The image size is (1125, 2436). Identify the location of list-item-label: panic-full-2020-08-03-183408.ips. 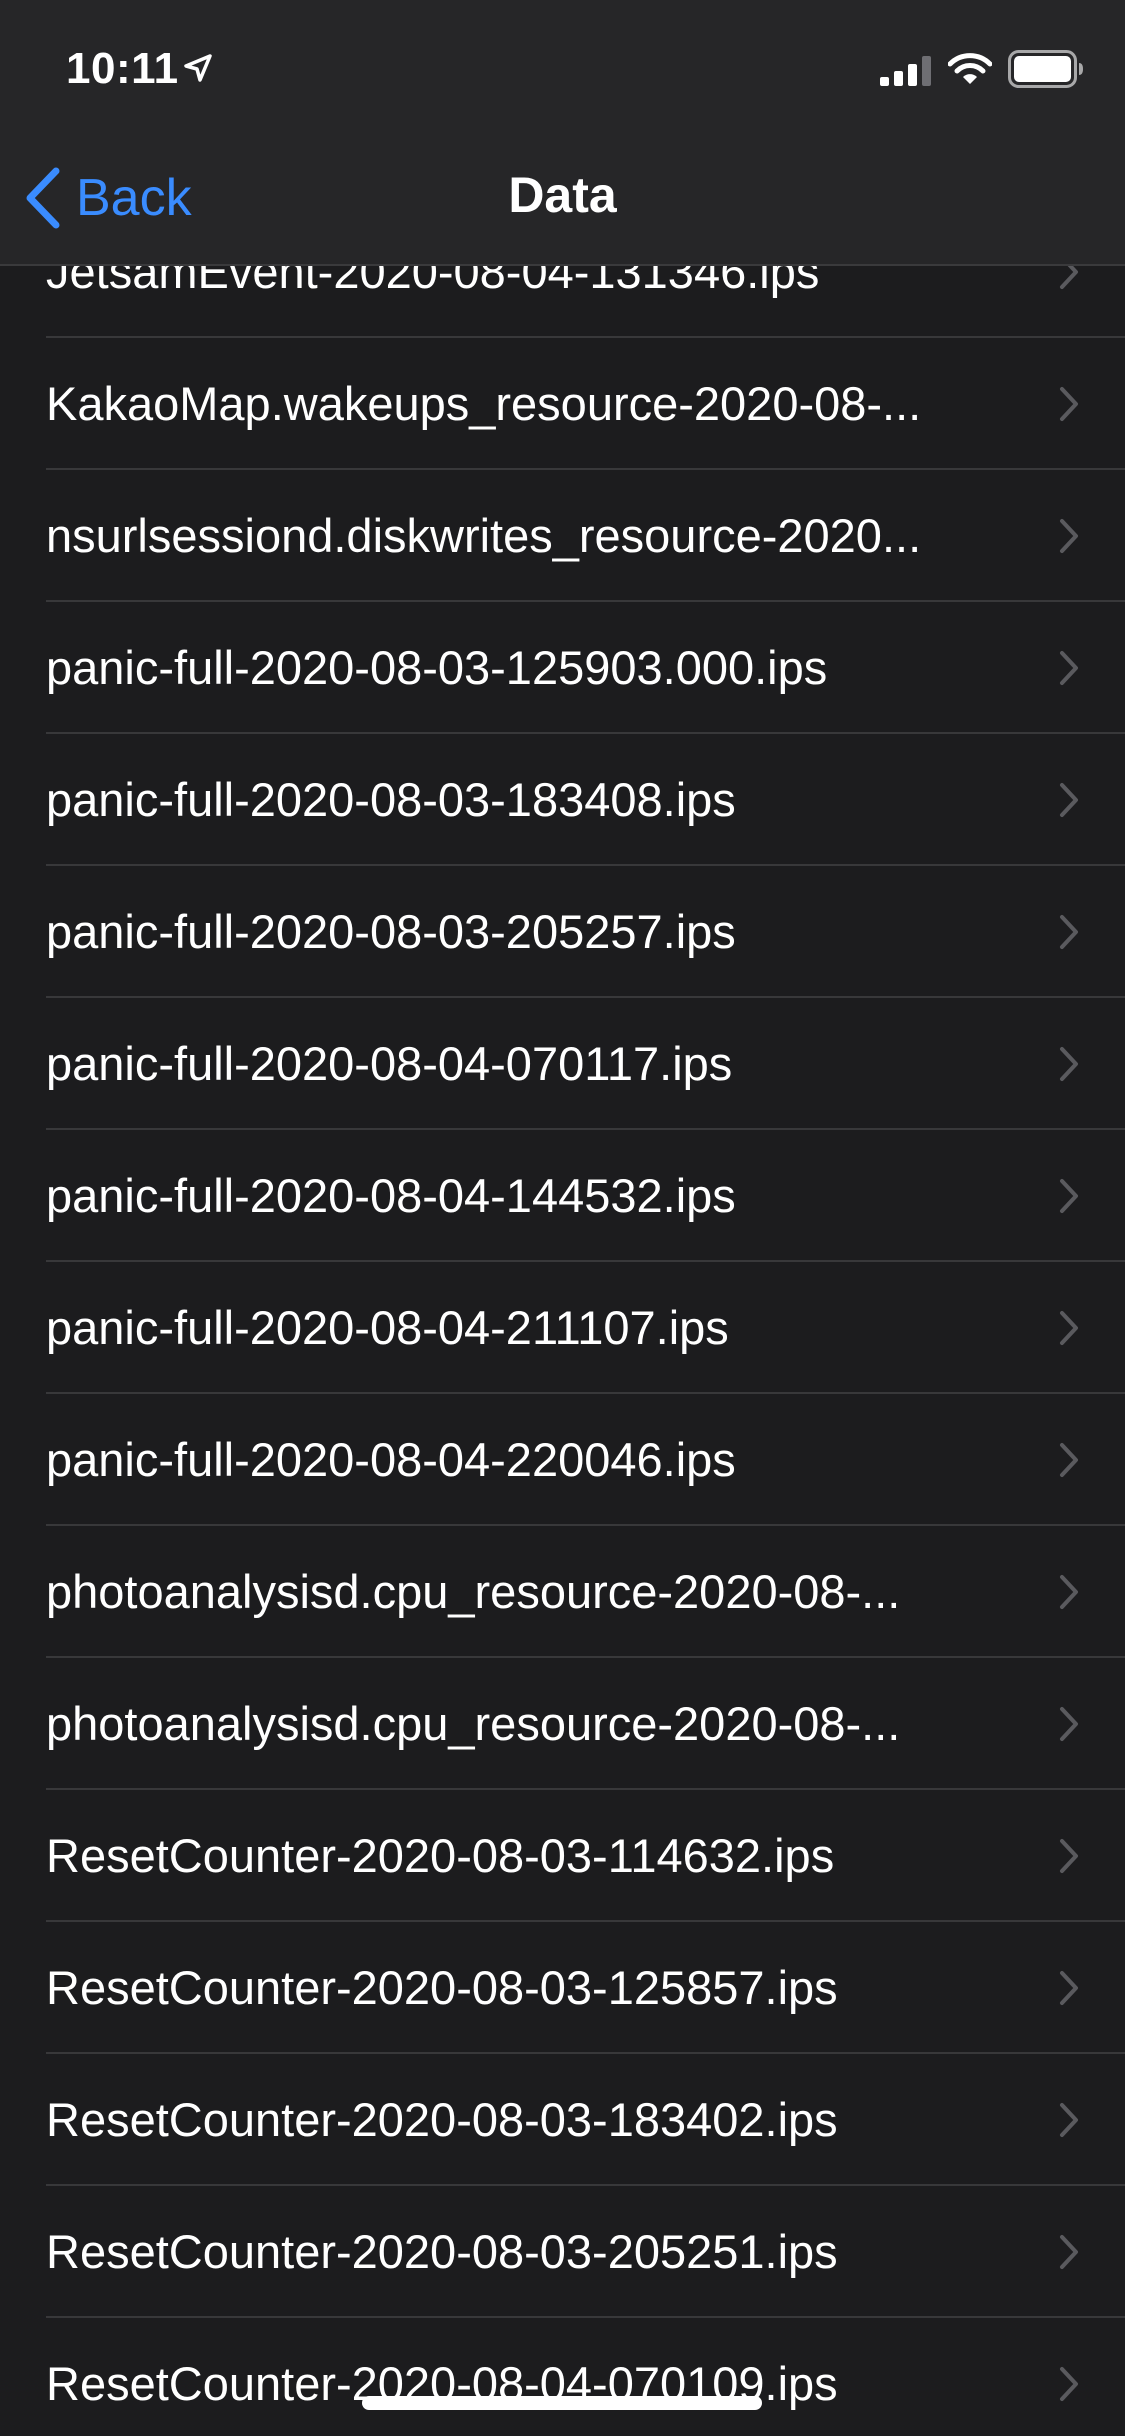
(391, 799).